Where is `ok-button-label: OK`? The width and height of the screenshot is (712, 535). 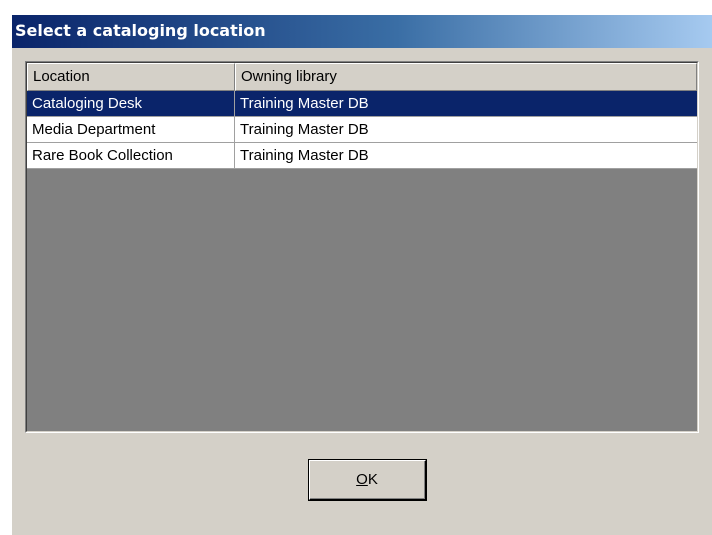
ok-button-label: OK is located at coordinates (367, 479).